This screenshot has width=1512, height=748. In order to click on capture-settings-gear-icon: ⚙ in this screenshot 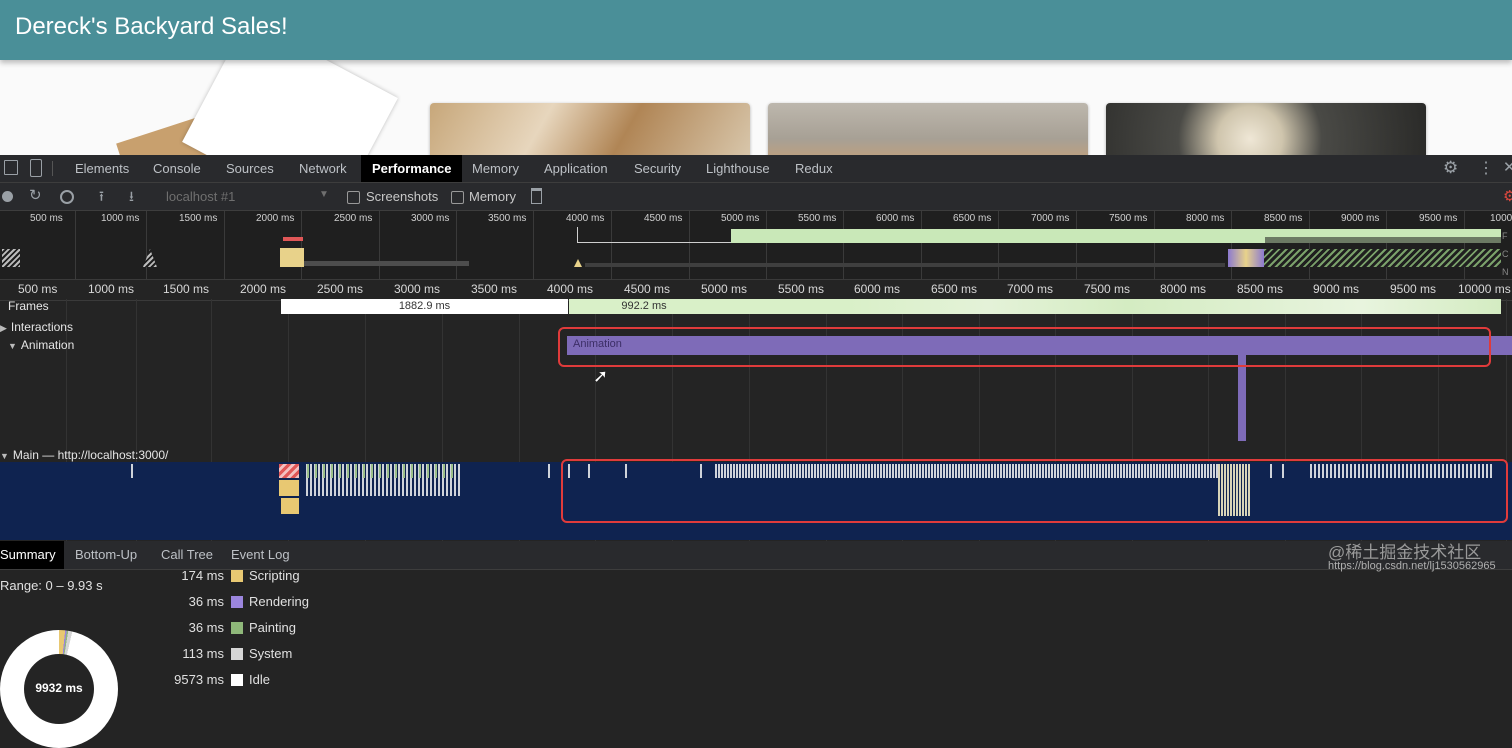, I will do `click(1507, 196)`.